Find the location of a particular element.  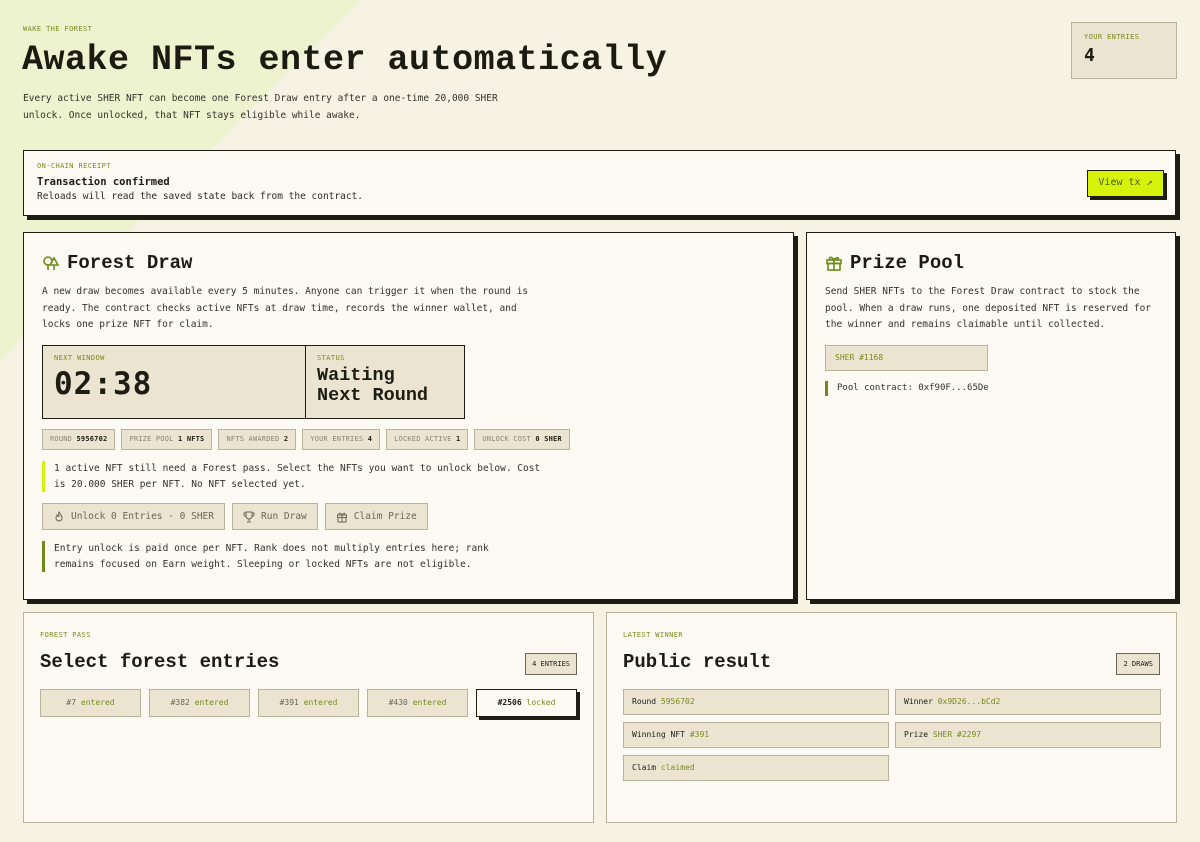

pool-contract-address: Pool contract: 0xf90F...65De is located at coordinates (907, 388).